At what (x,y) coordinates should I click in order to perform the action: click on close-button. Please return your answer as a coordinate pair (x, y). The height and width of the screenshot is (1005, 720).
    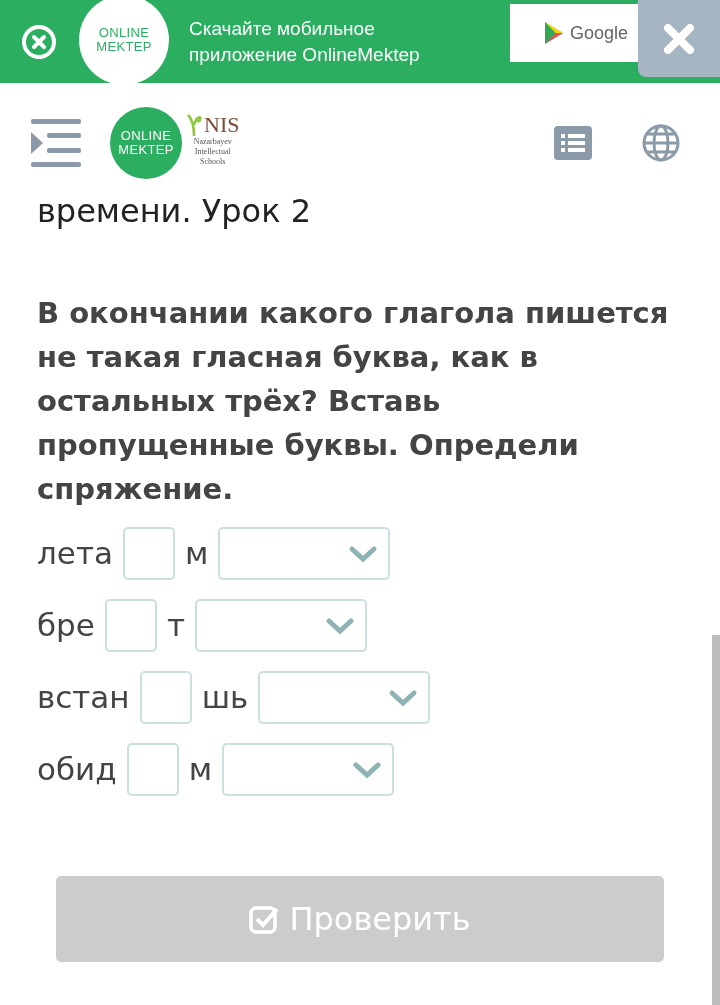
    Looking at the image, I should click on (679, 38).